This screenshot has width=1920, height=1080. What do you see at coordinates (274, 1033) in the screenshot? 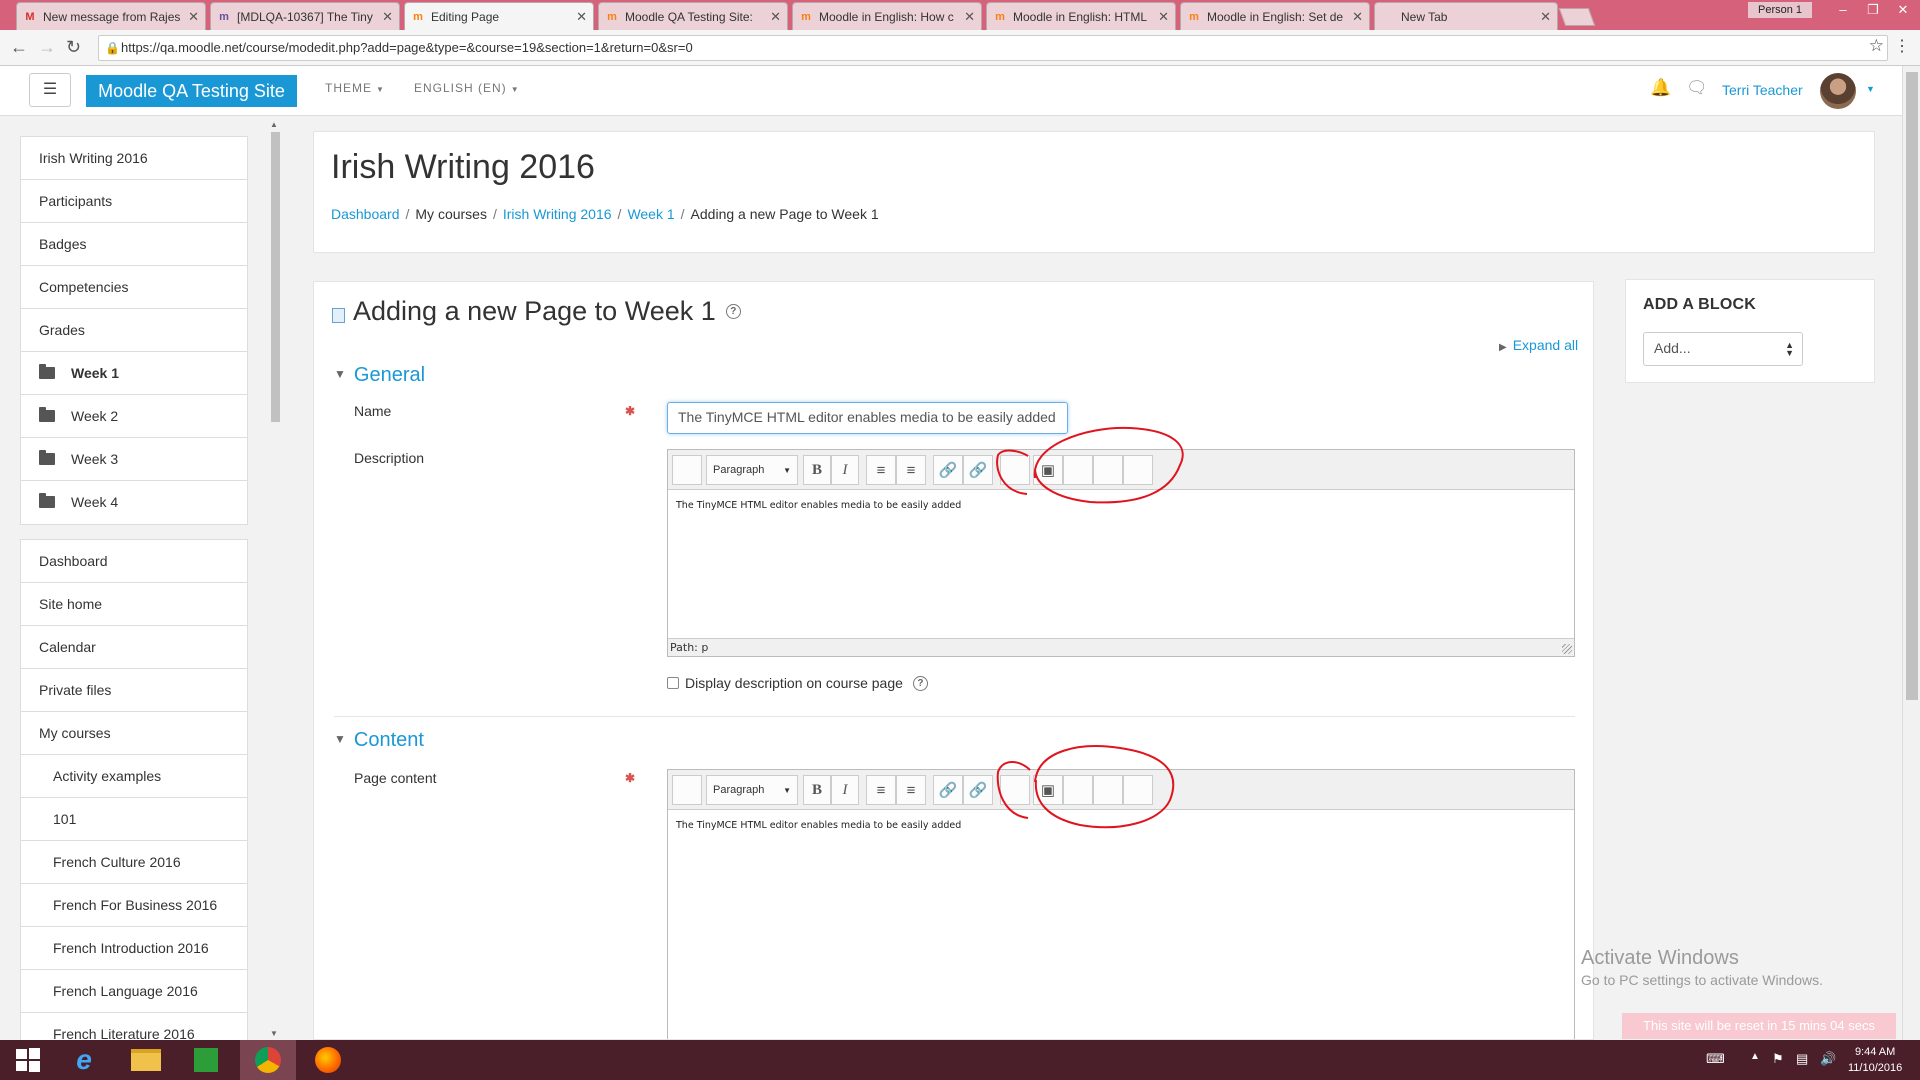
I see `scroll-down-icon: ▼` at bounding box center [274, 1033].